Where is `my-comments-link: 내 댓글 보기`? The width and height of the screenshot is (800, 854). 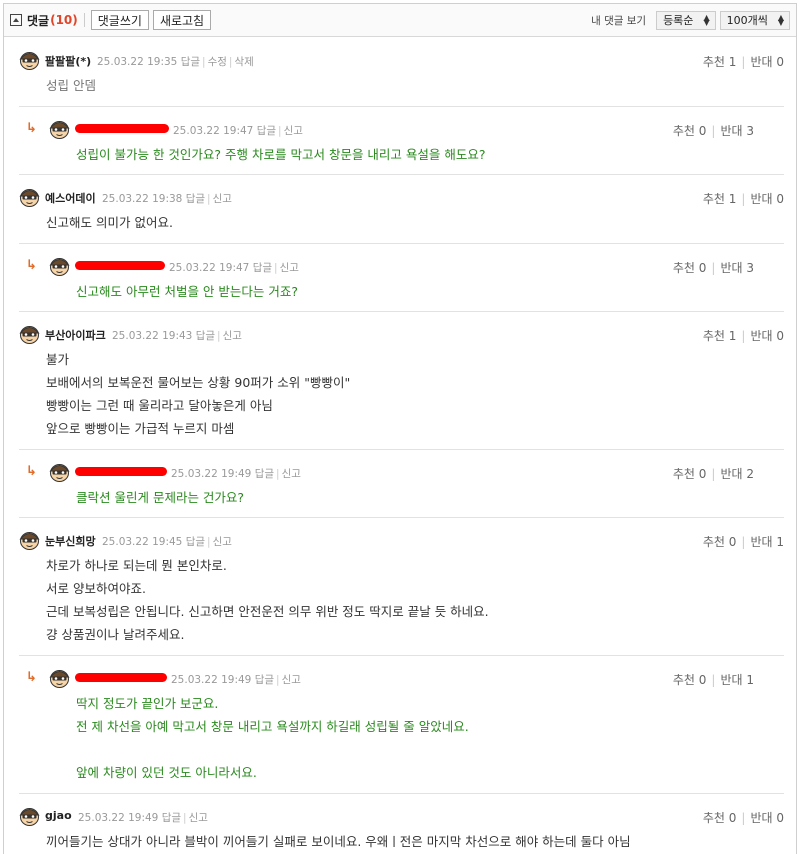
my-comments-link: 내 댓글 보기 is located at coordinates (618, 20).